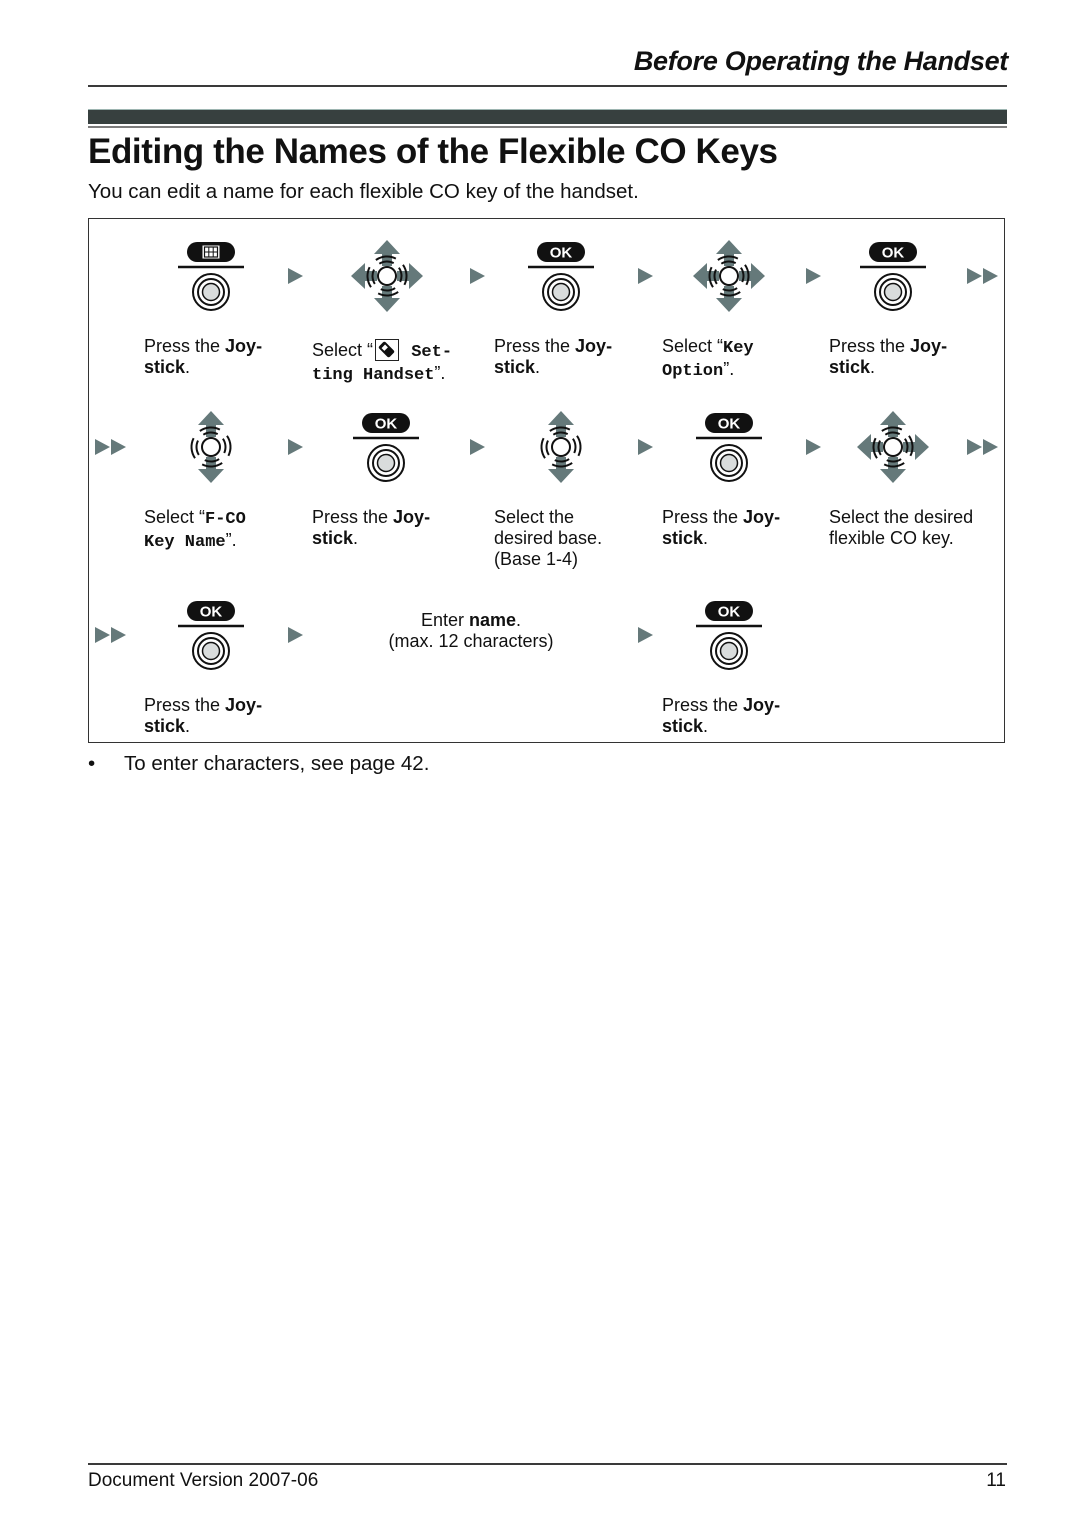 This screenshot has width=1080, height=1529. What do you see at coordinates (547, 86) in the screenshot?
I see `header-rule` at bounding box center [547, 86].